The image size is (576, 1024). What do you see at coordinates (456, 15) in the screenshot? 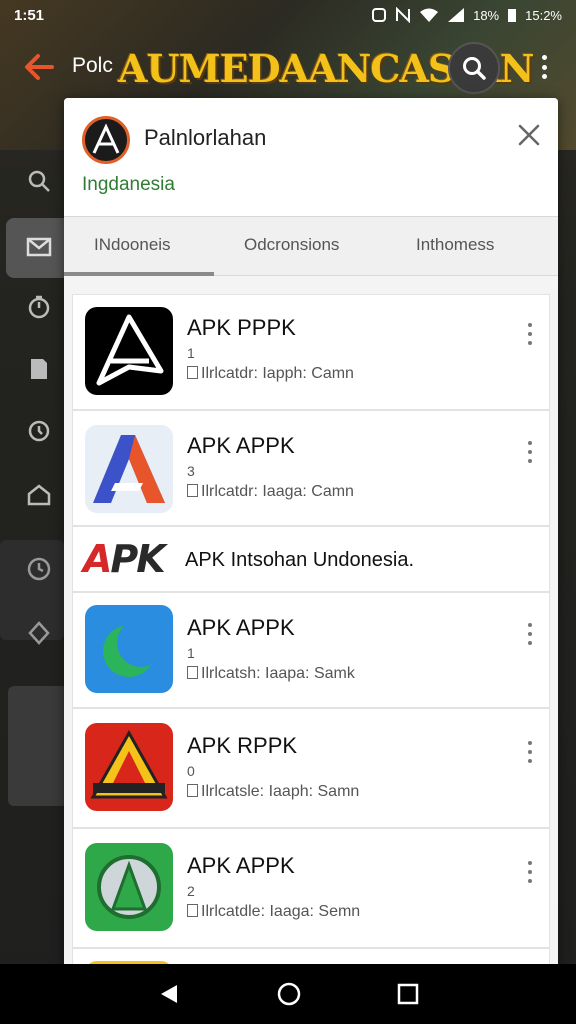
I see `signal-icon` at bounding box center [456, 15].